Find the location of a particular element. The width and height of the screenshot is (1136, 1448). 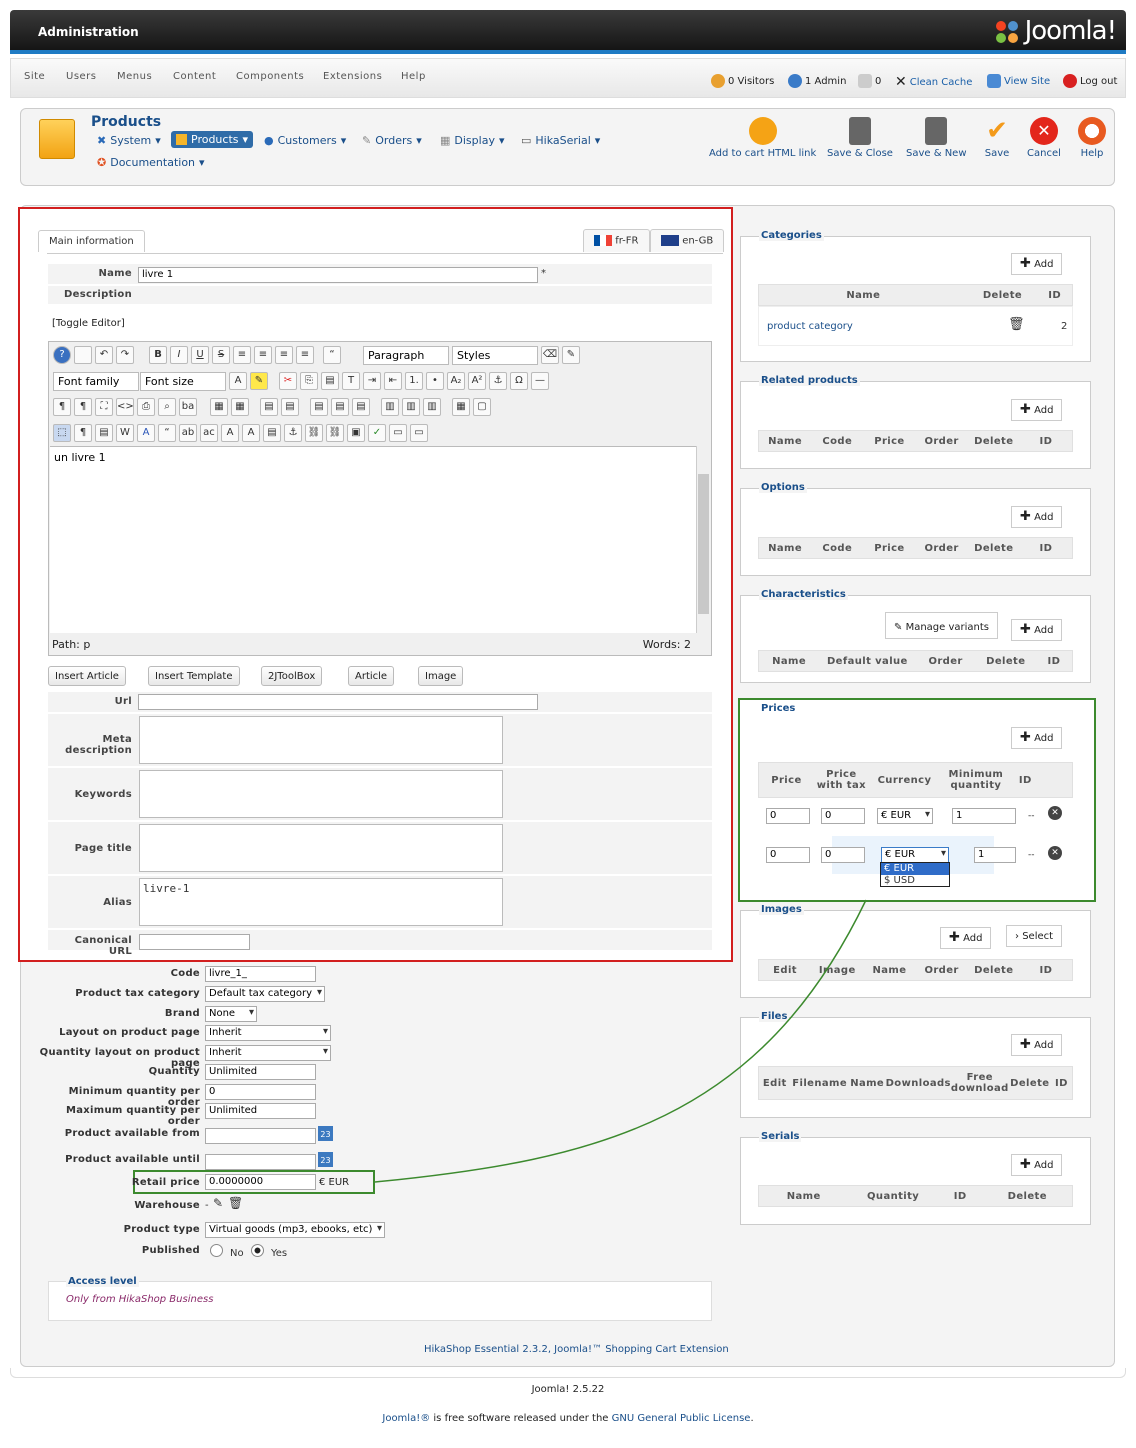

joomla-version: Joomla! 2.5.22 is located at coordinates (568, 1389).